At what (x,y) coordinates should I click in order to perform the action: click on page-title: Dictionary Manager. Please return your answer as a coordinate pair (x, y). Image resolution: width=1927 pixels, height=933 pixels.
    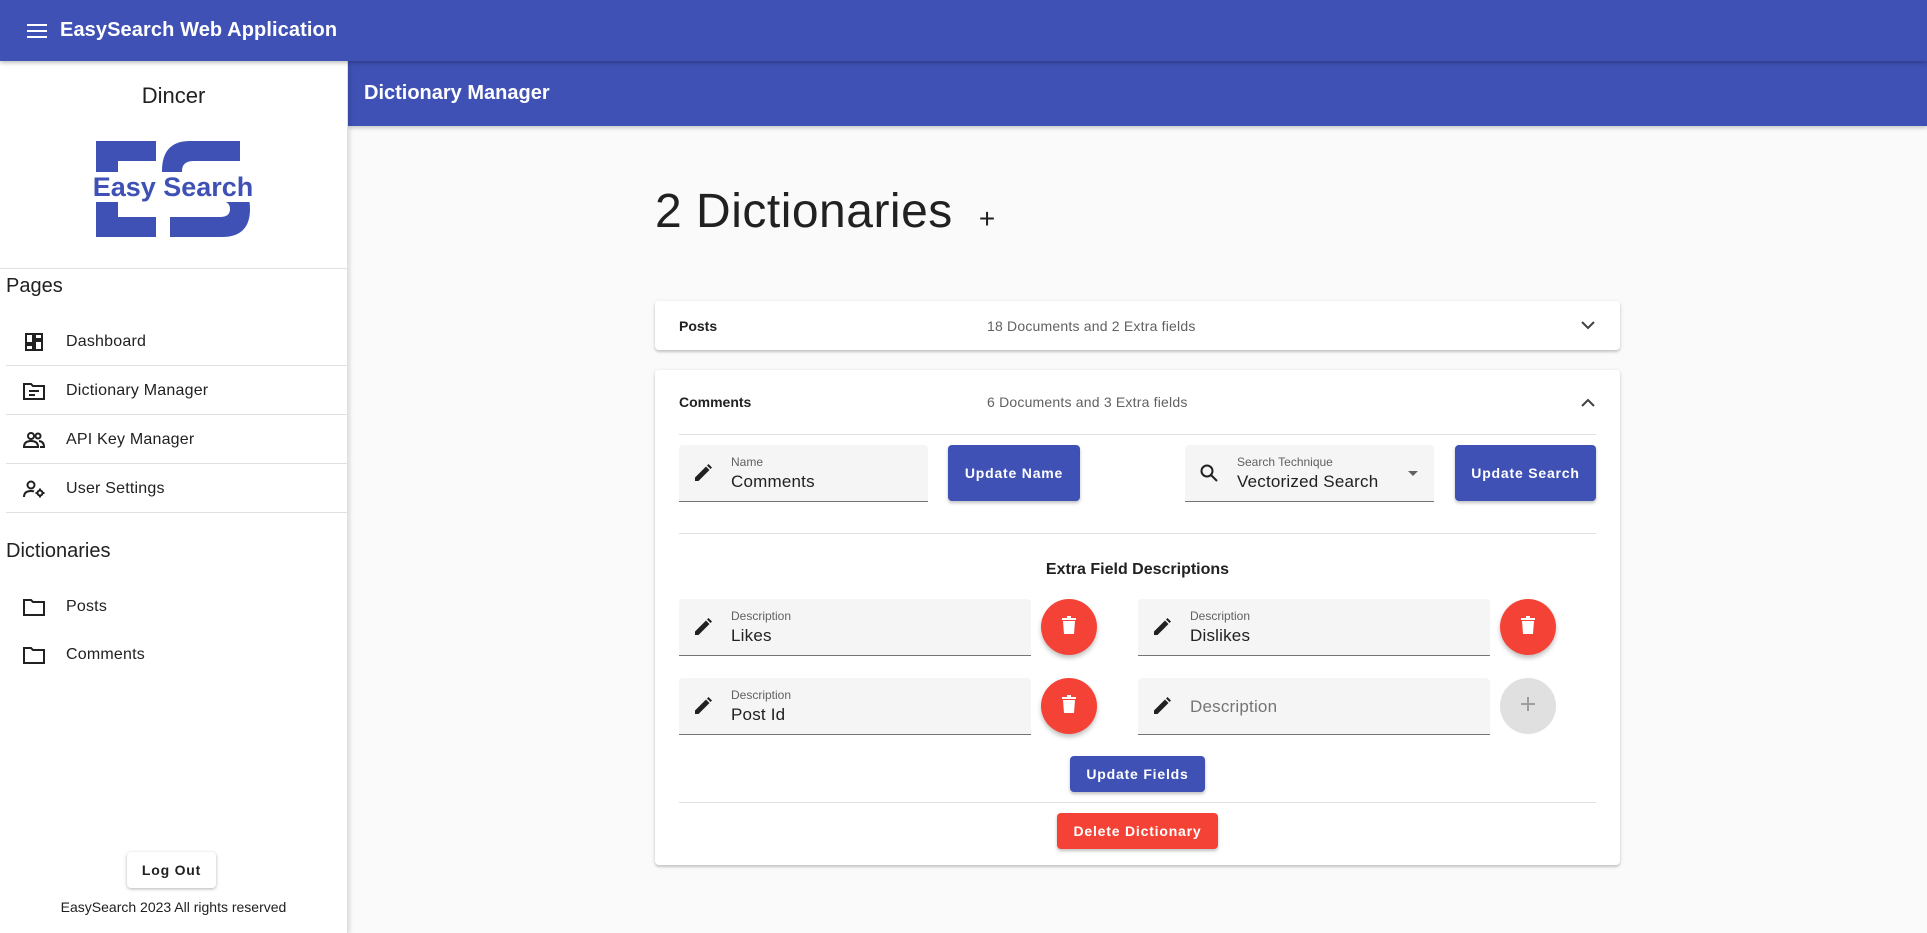
    Looking at the image, I should click on (457, 93).